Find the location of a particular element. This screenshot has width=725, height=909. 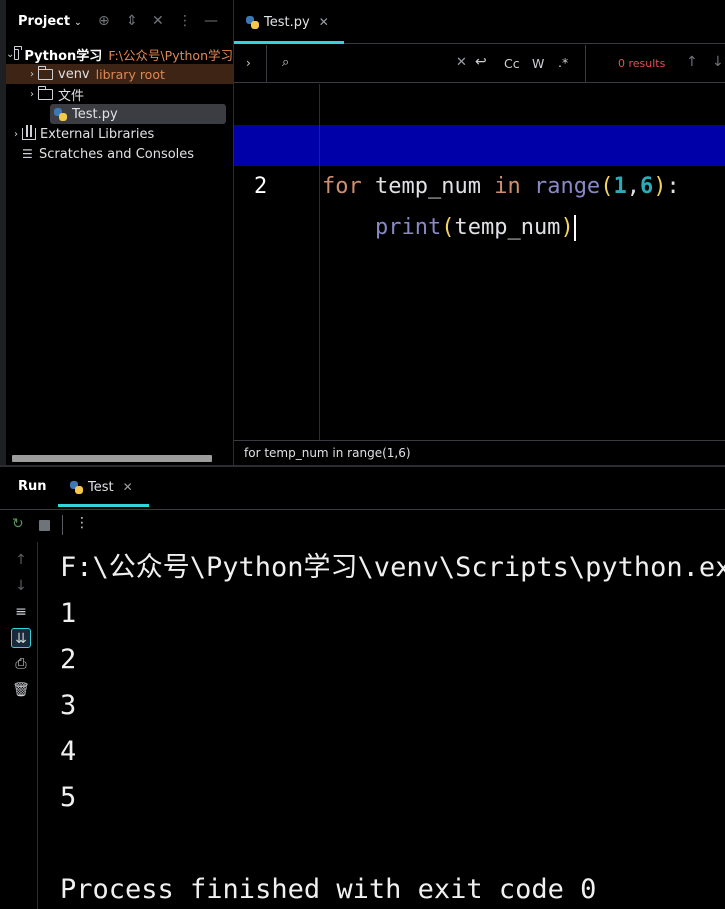

code-line-current: 2 print(temp_num) is located at coordinates (479, 183).